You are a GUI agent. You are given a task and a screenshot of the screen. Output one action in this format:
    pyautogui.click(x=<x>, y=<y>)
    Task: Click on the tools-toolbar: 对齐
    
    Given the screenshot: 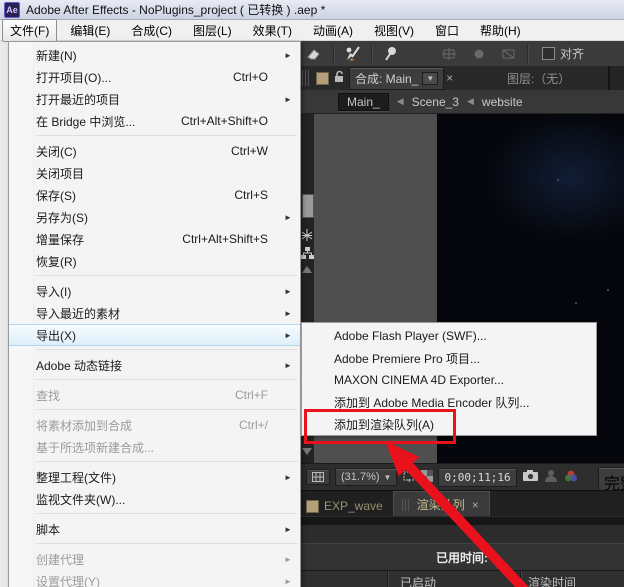 What is the action you would take?
    pyautogui.click(x=462, y=54)
    